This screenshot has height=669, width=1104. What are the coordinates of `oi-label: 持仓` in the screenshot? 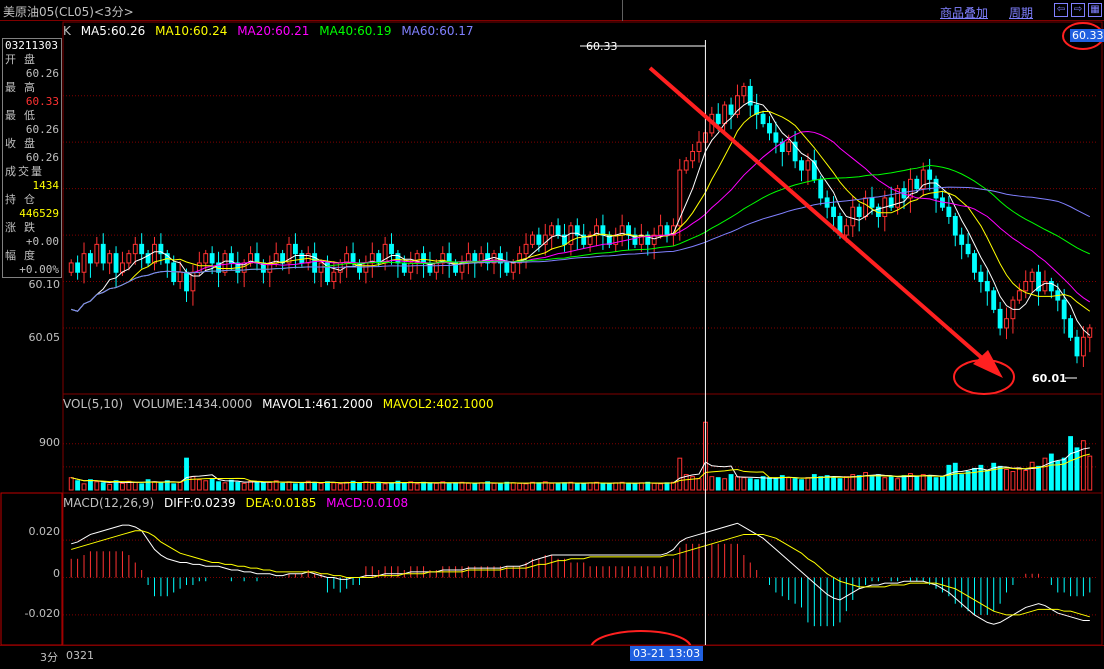 It's located at (24, 199).